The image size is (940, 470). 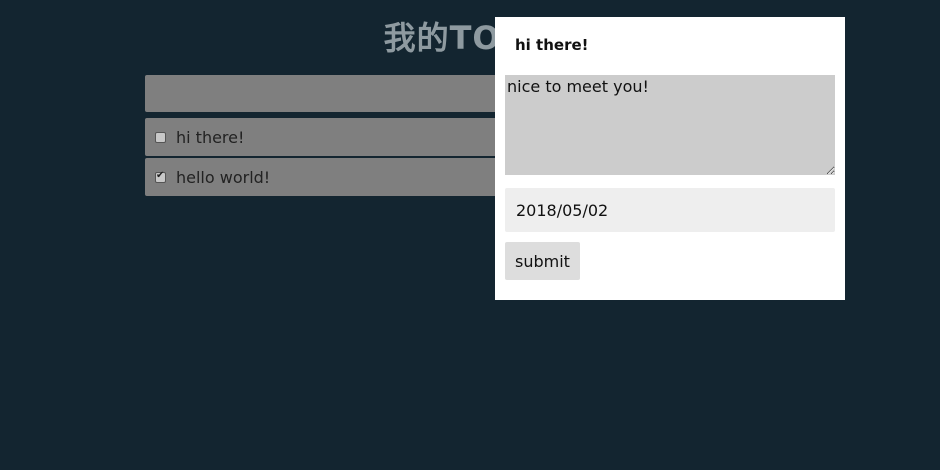 What do you see at coordinates (542, 261) in the screenshot?
I see `submit-button: submit` at bounding box center [542, 261].